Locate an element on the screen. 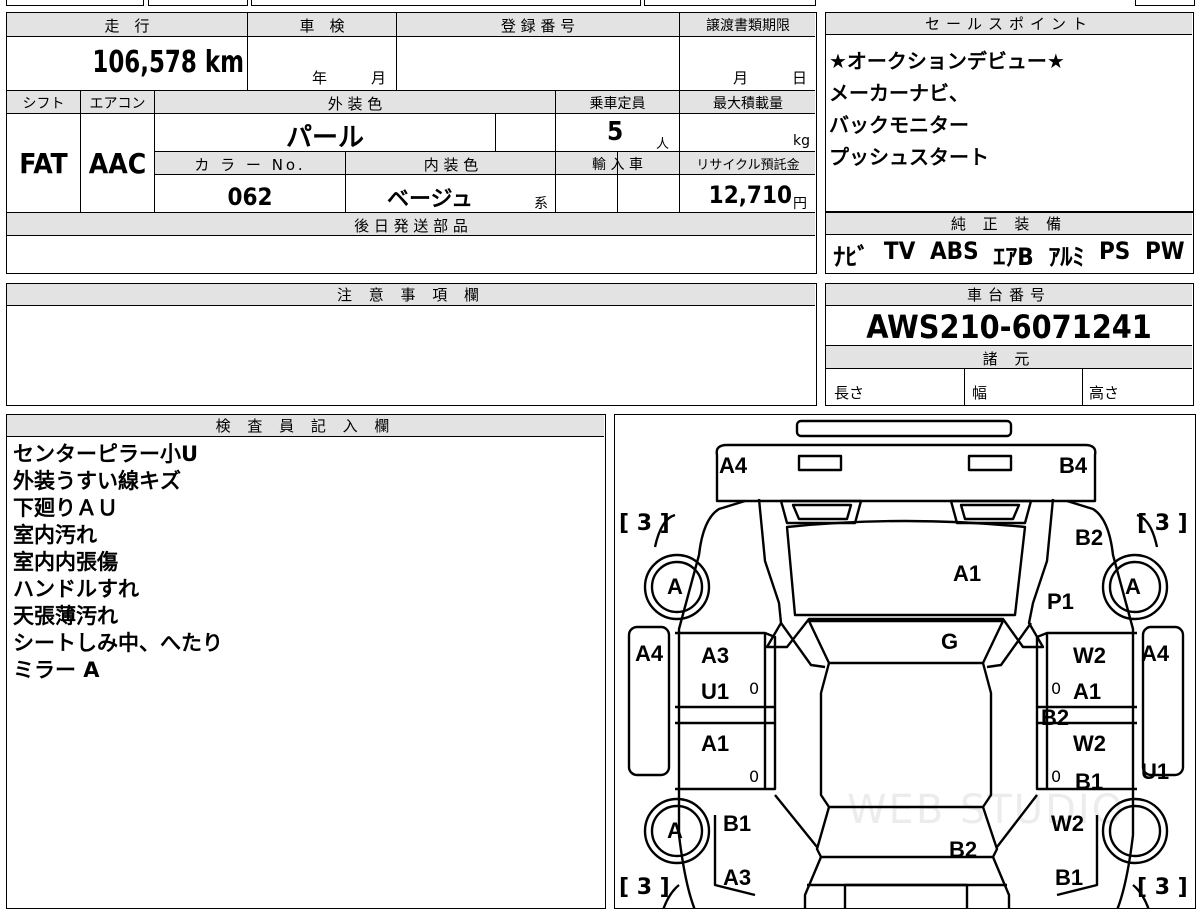 The width and height of the screenshot is (1200, 909). exterior-color-value: パール is located at coordinates (324, 138).